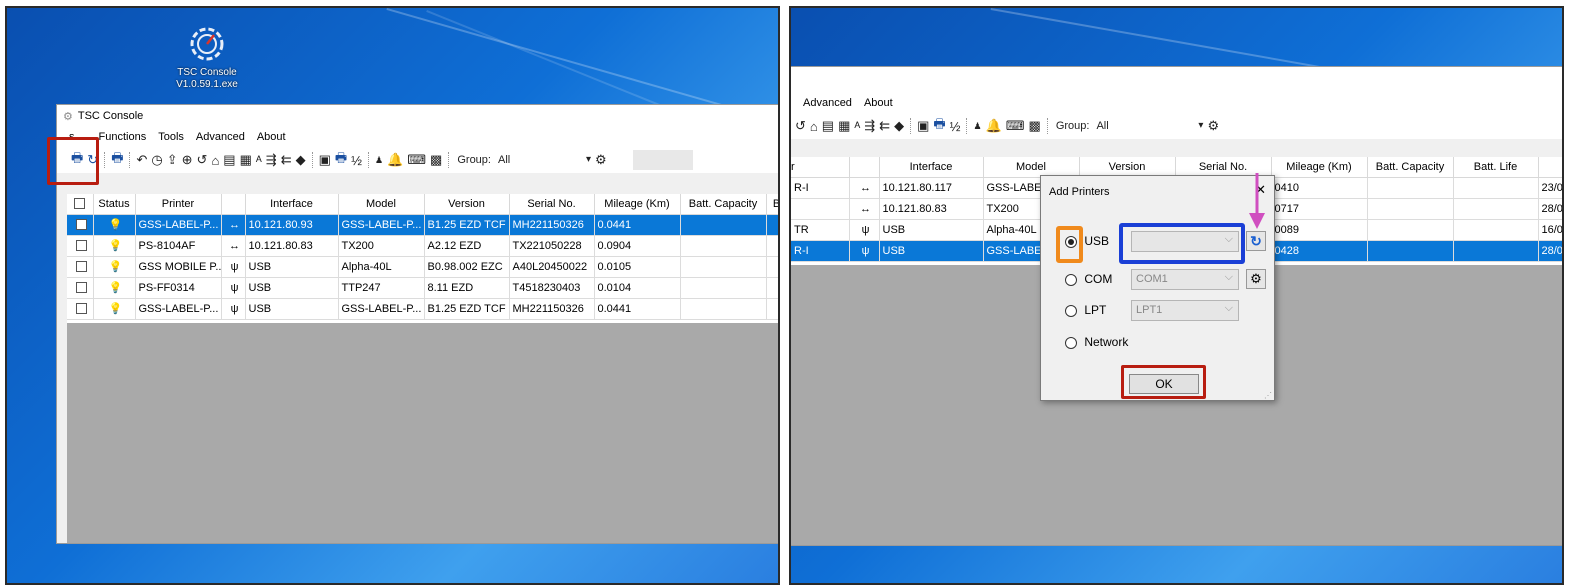 This screenshot has width=1569, height=585. What do you see at coordinates (1185, 279) in the screenshot?
I see `com-port-select: COM1` at bounding box center [1185, 279].